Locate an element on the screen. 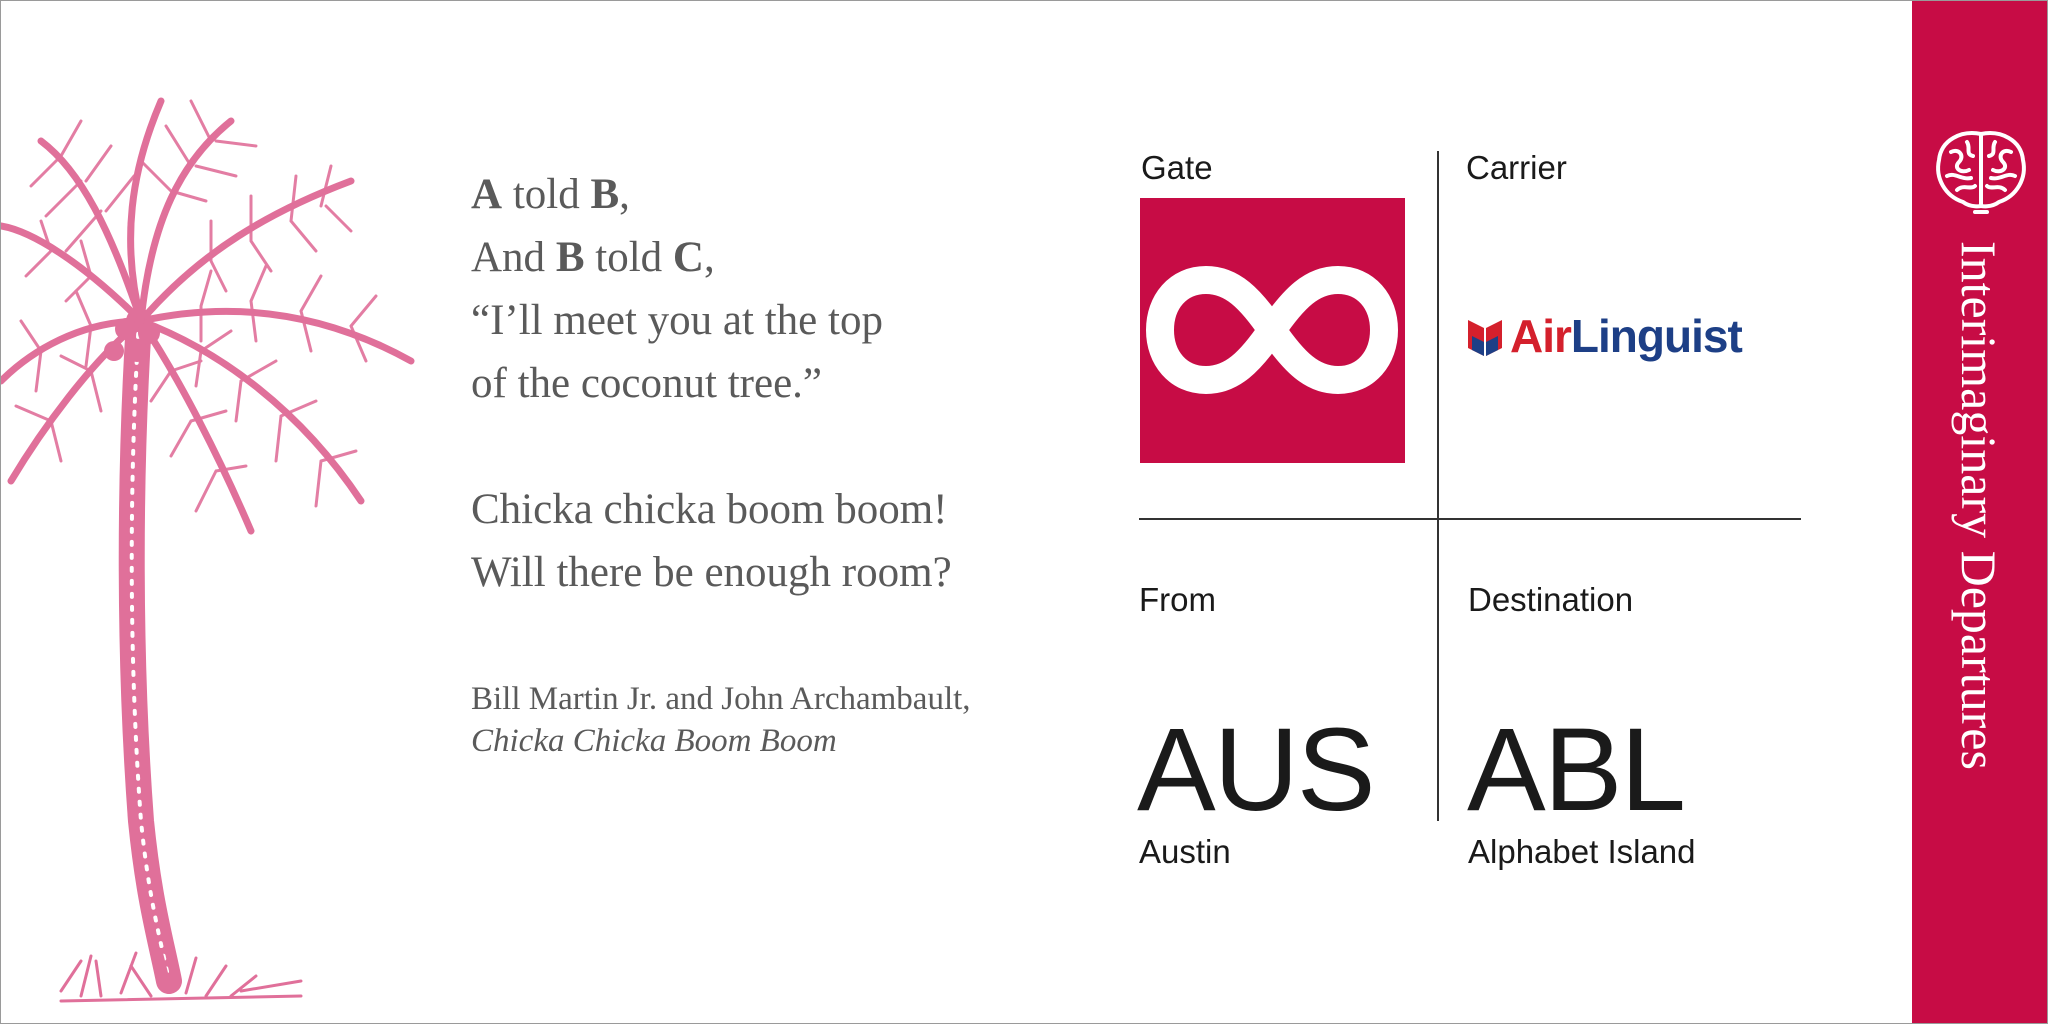 This screenshot has height=1024, width=2048. poem-line-1: A told B, is located at coordinates (550, 194).